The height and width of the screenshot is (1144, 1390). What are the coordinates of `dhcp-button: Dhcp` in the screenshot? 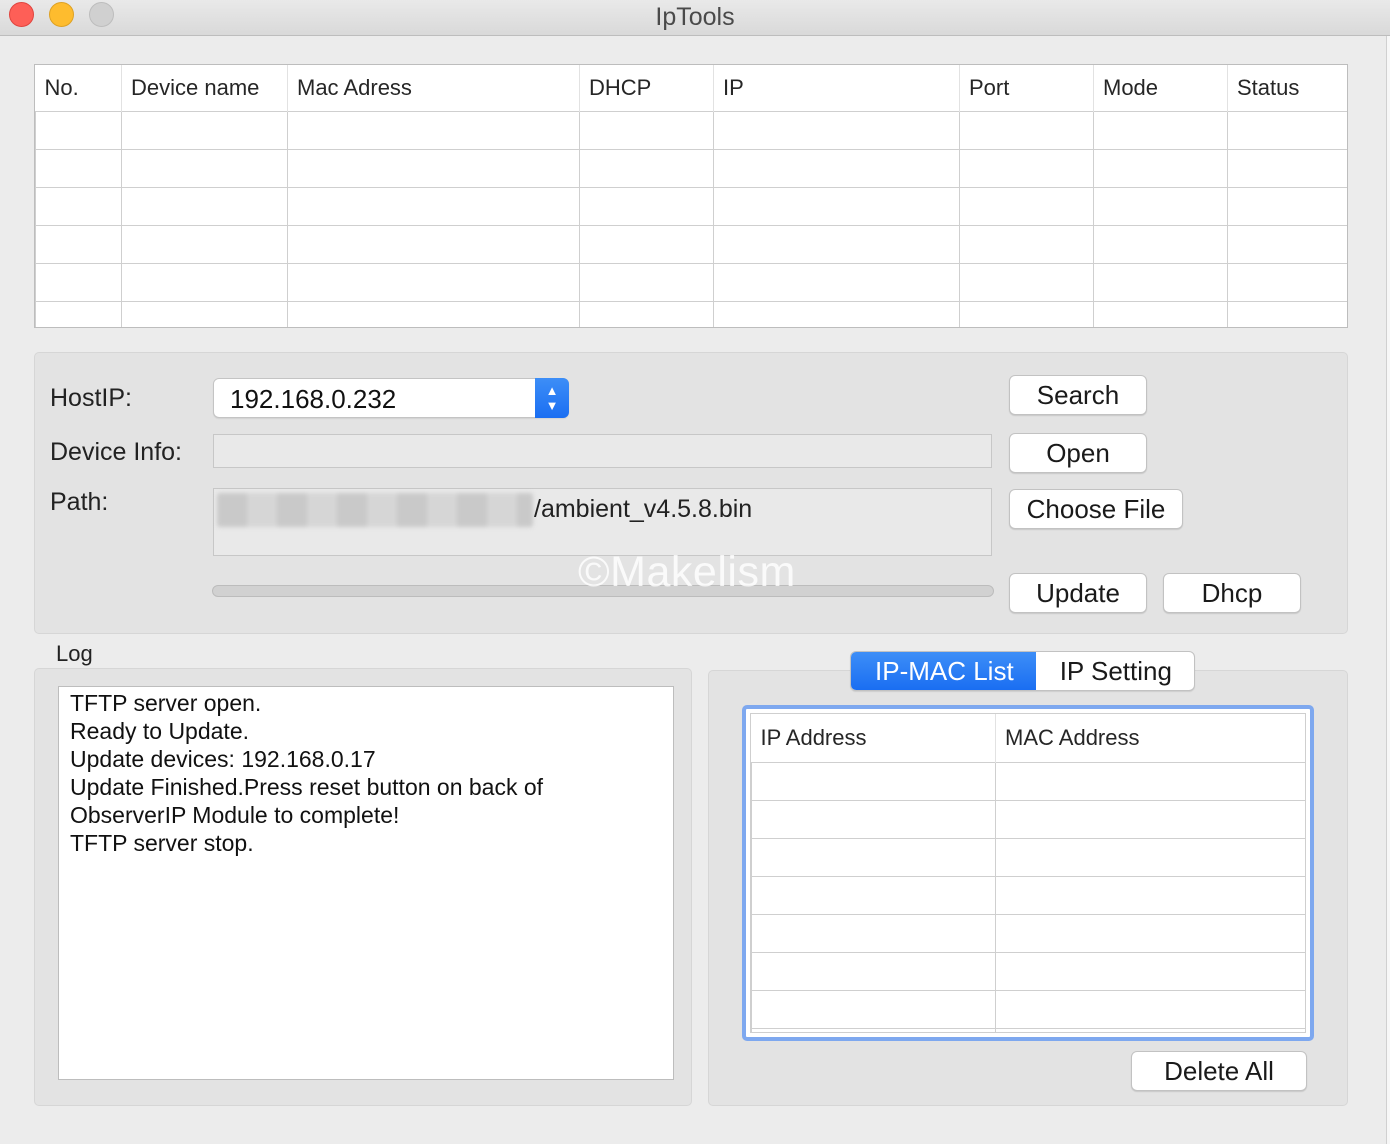 It's located at (1232, 593).